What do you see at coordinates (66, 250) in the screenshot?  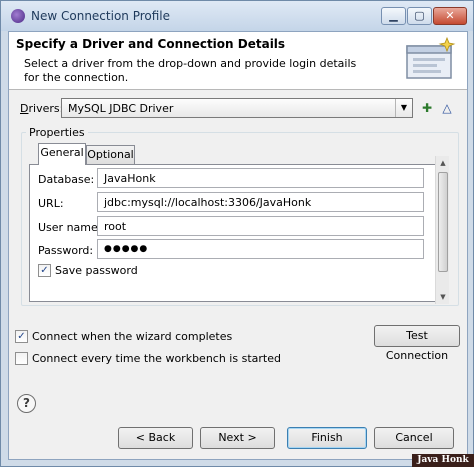 I see `password-label: Password:` at bounding box center [66, 250].